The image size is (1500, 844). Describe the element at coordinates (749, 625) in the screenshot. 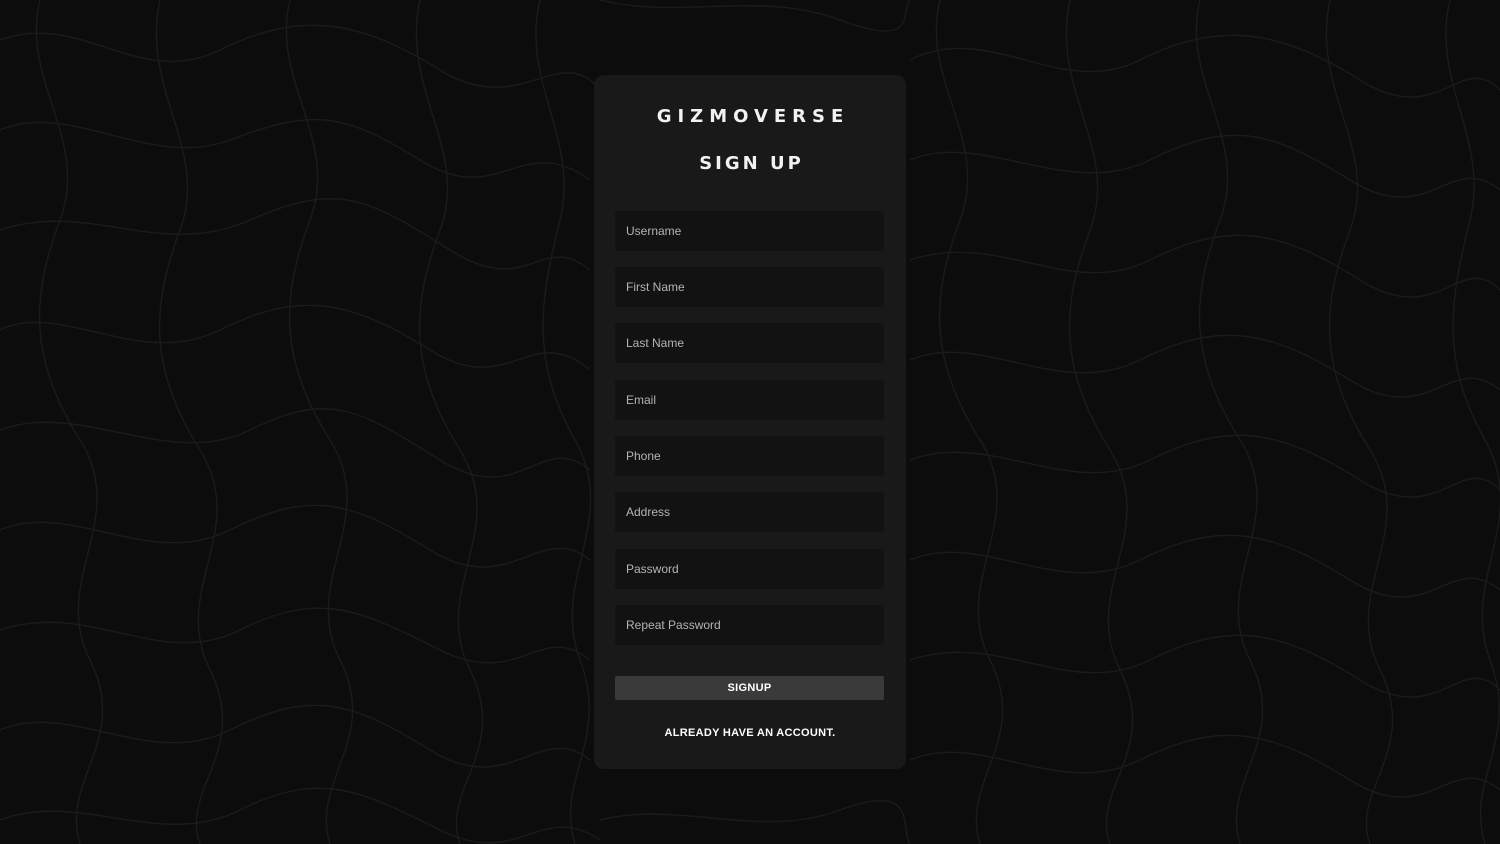

I see `repeat-password-input` at that location.